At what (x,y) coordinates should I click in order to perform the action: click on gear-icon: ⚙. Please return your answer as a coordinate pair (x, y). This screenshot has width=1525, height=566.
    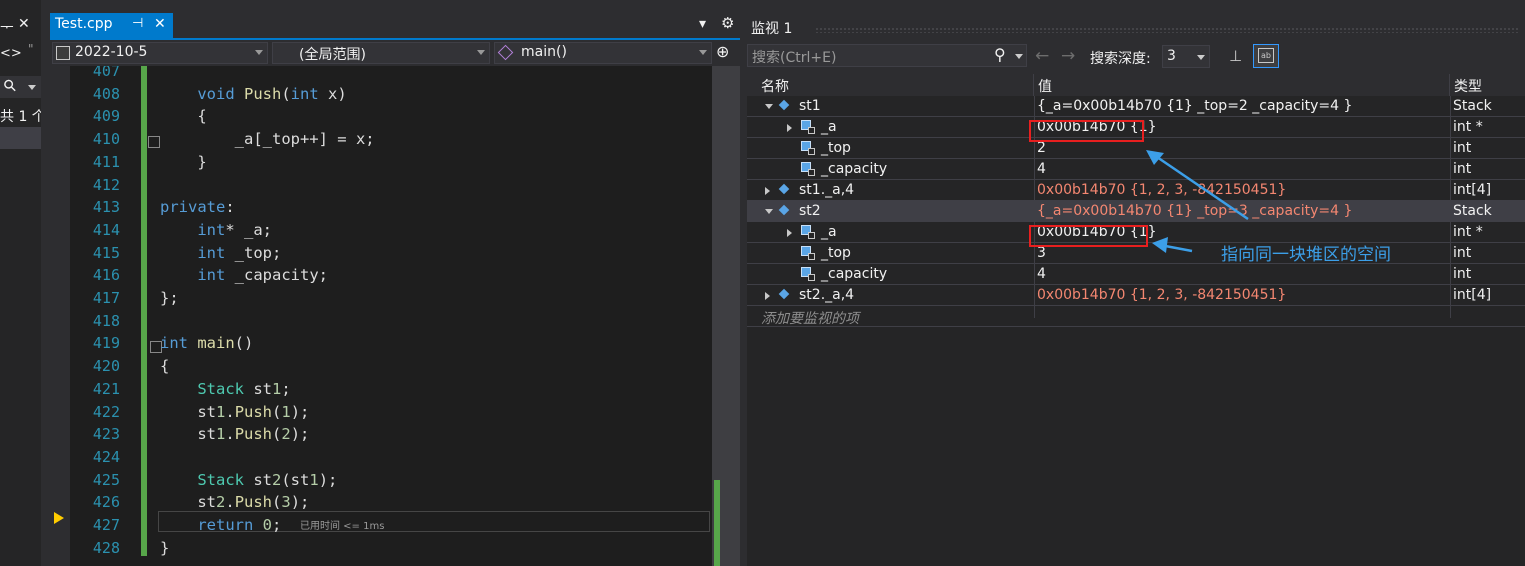
    Looking at the image, I should click on (727, 23).